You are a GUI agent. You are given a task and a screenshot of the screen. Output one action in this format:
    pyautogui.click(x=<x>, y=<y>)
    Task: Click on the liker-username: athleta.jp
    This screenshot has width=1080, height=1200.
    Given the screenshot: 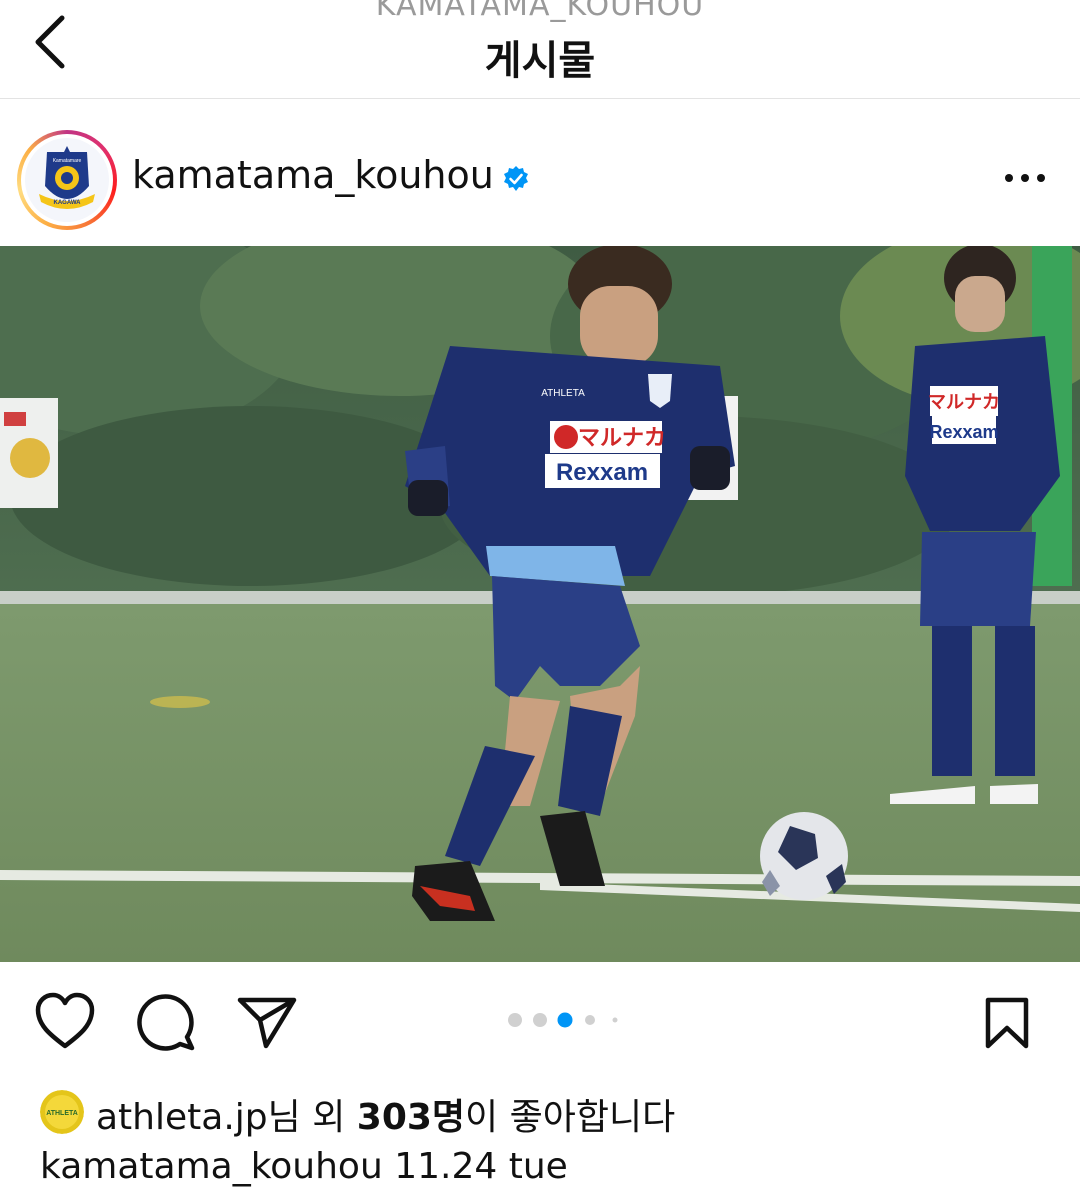 What is the action you would take?
    pyautogui.click(x=182, y=1117)
    